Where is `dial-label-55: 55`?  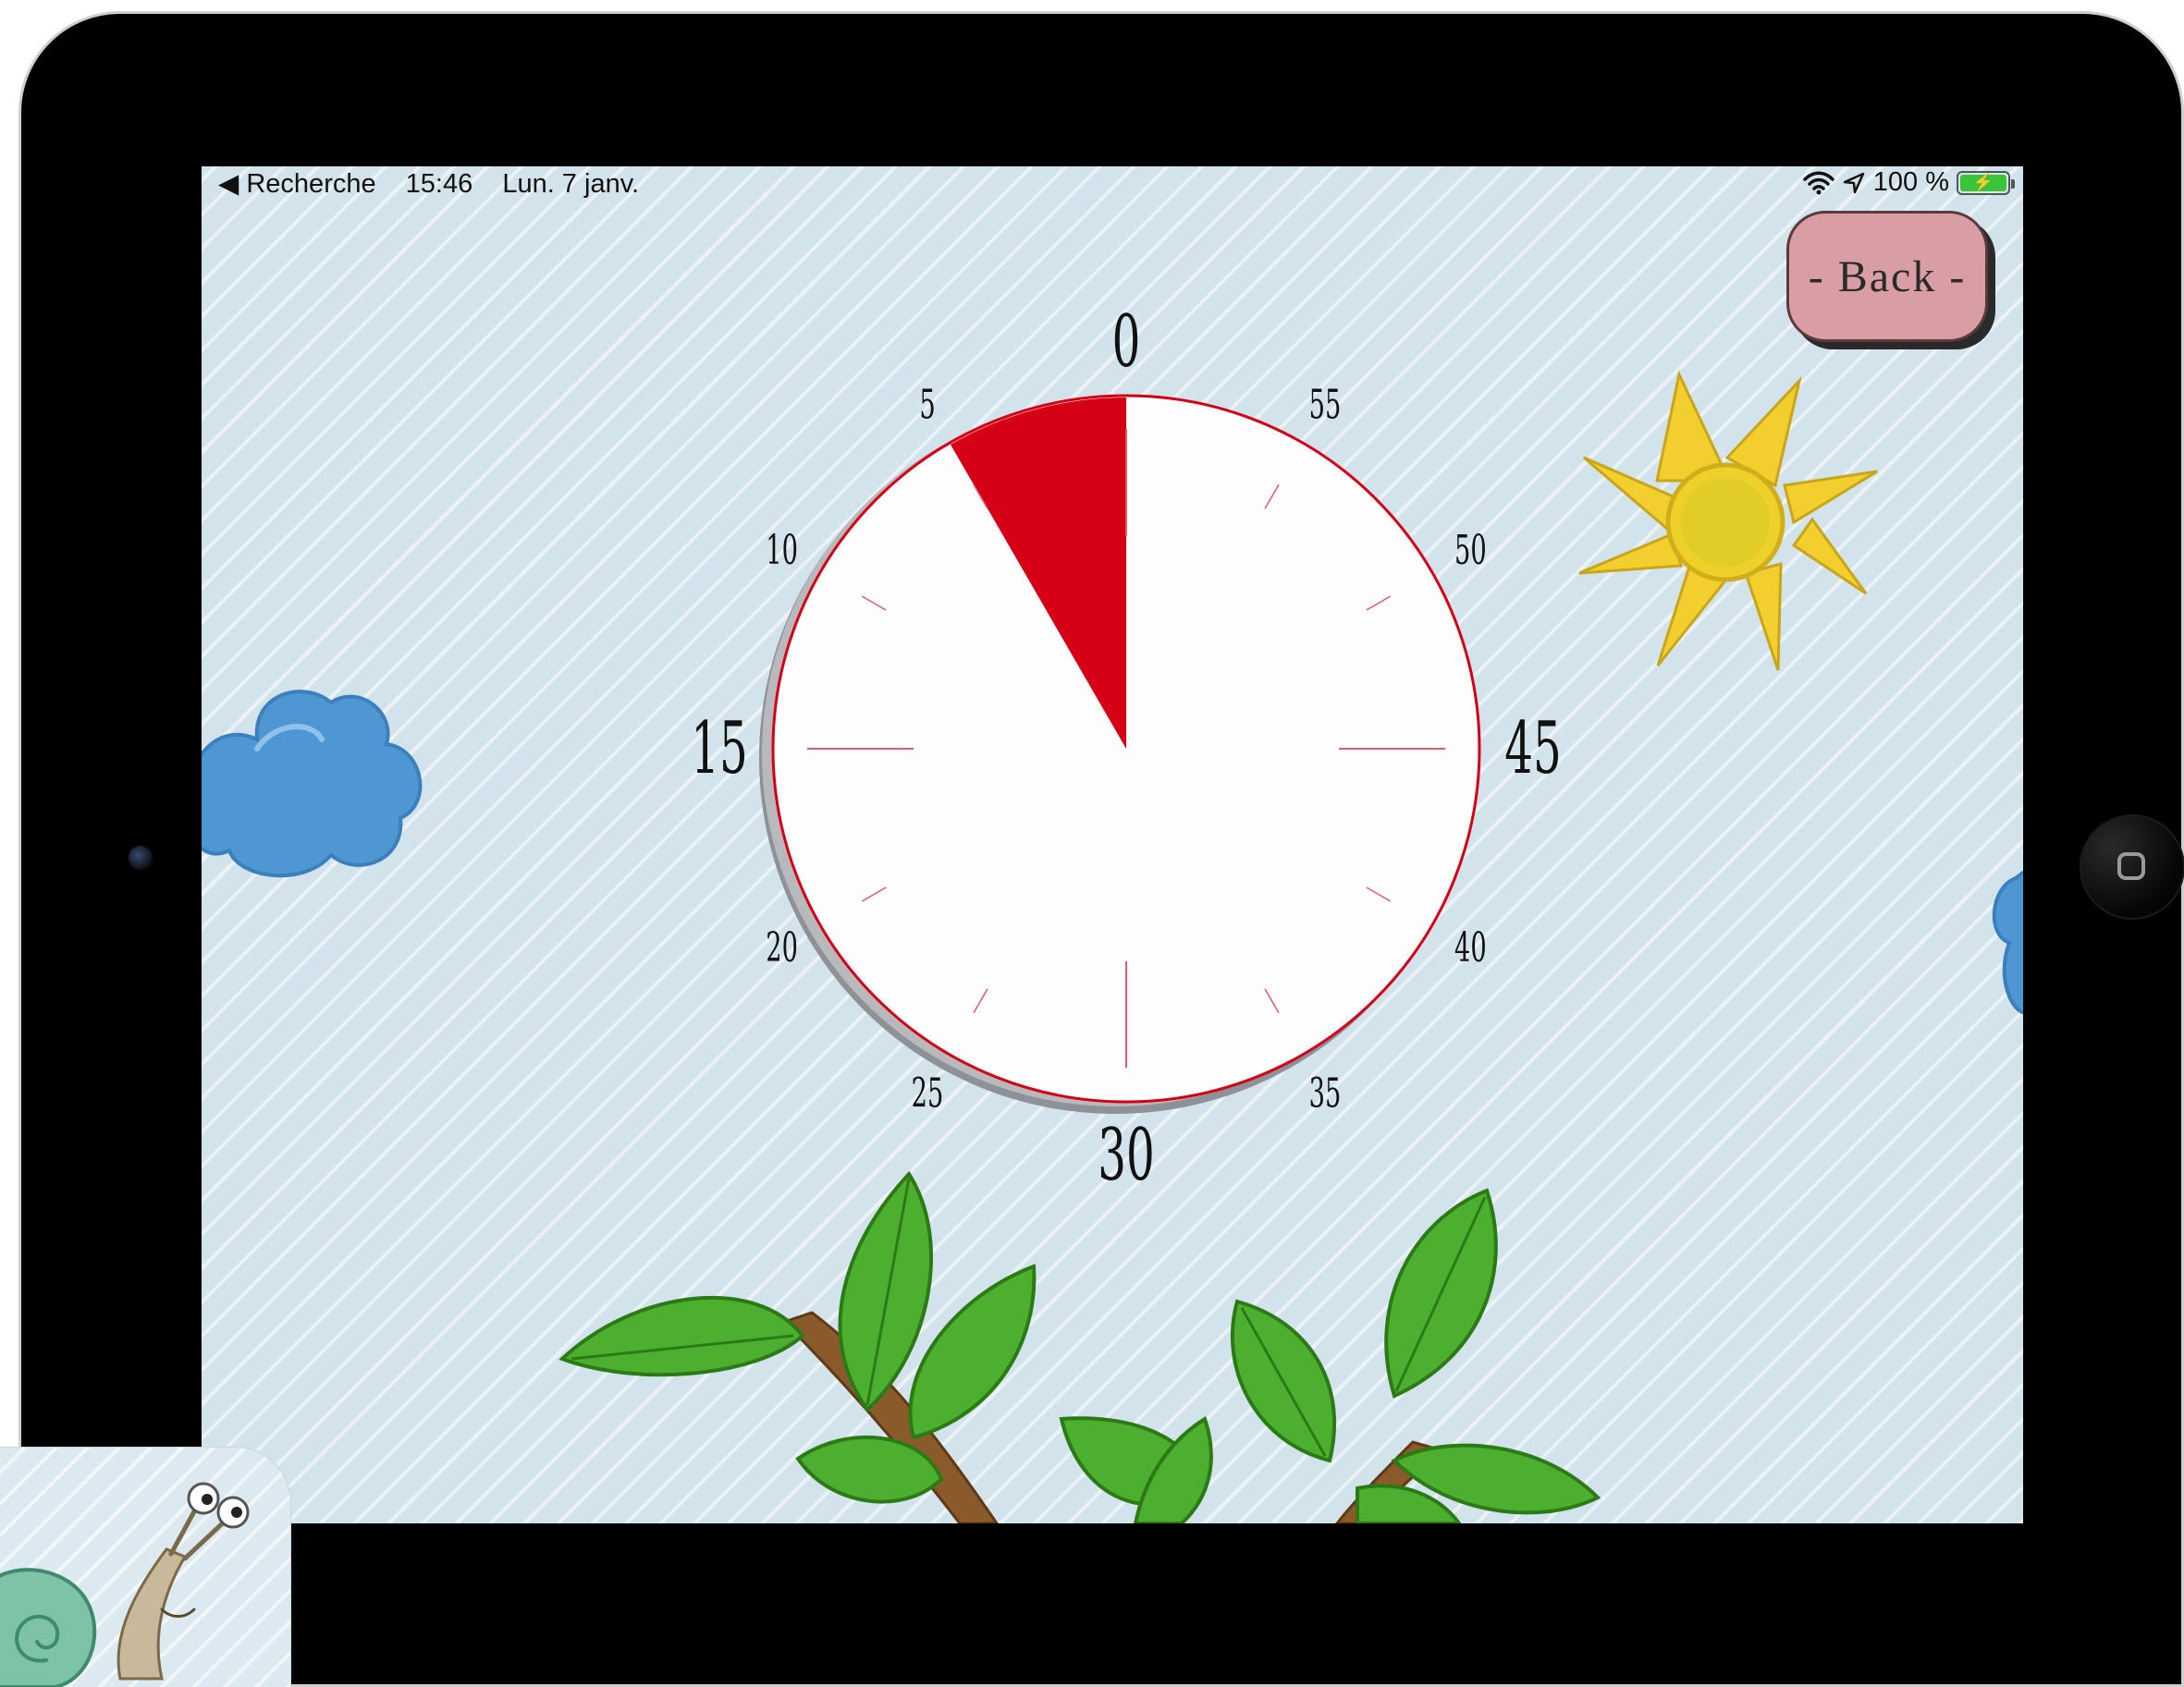 dial-label-55: 55 is located at coordinates (1325, 405).